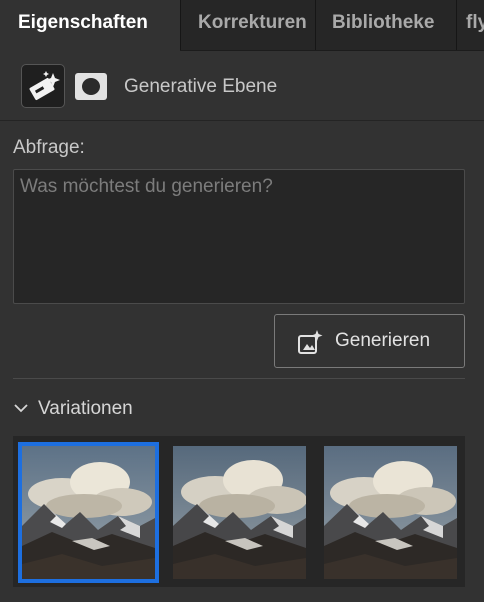 The width and height of the screenshot is (484, 602). What do you see at coordinates (383, 22) in the screenshot?
I see `tab-label: Bibliotheke` at bounding box center [383, 22].